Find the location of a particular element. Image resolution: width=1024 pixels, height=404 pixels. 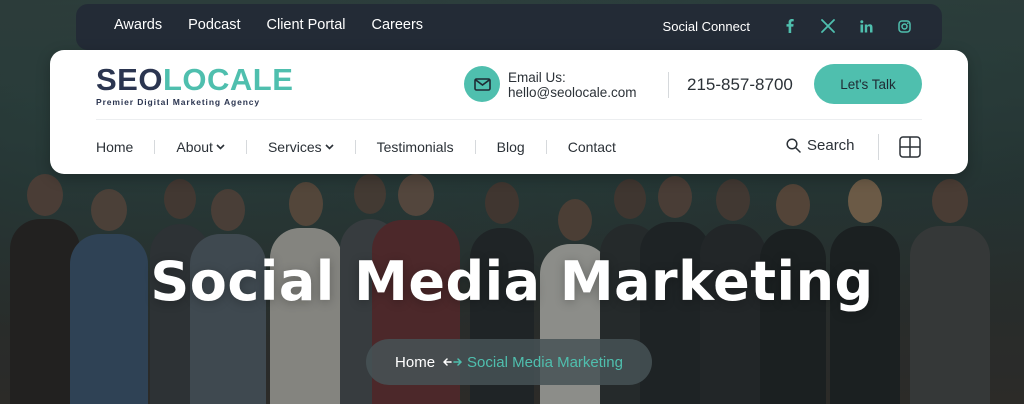

search-label: Search is located at coordinates (831, 145).